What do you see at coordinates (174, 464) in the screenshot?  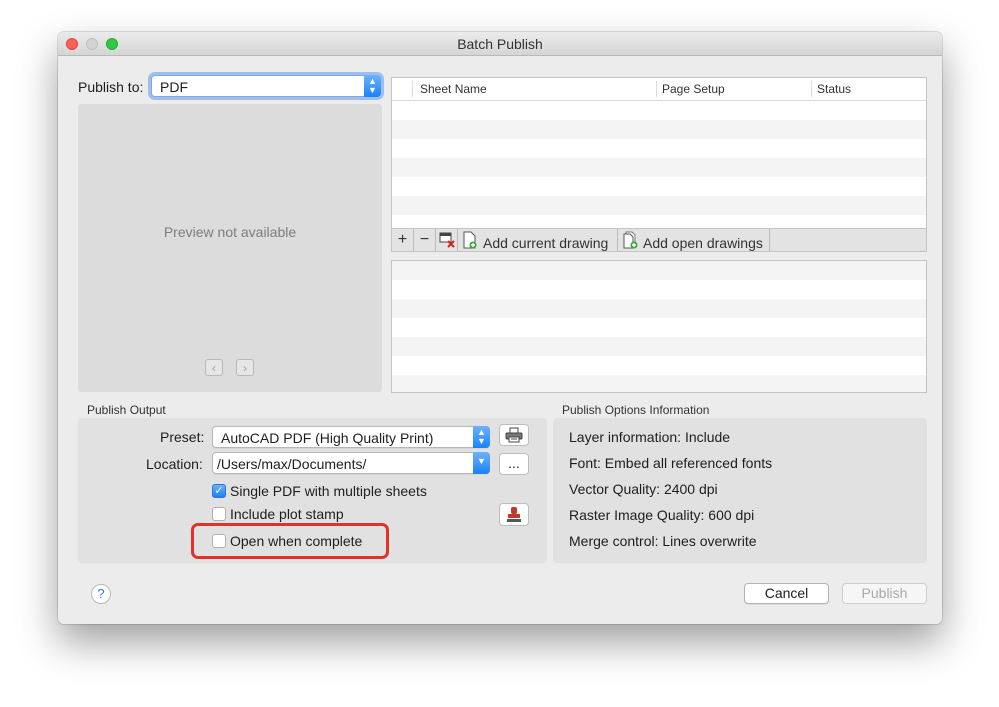 I see `location-label: Location:` at bounding box center [174, 464].